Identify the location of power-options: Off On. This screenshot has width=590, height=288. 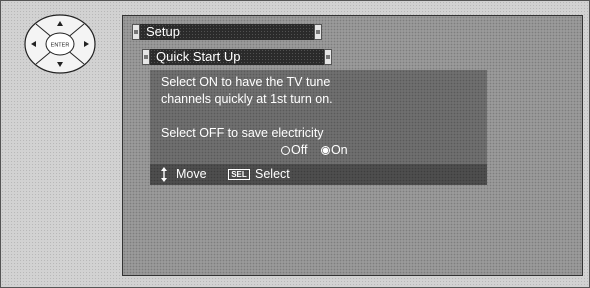
(319, 150).